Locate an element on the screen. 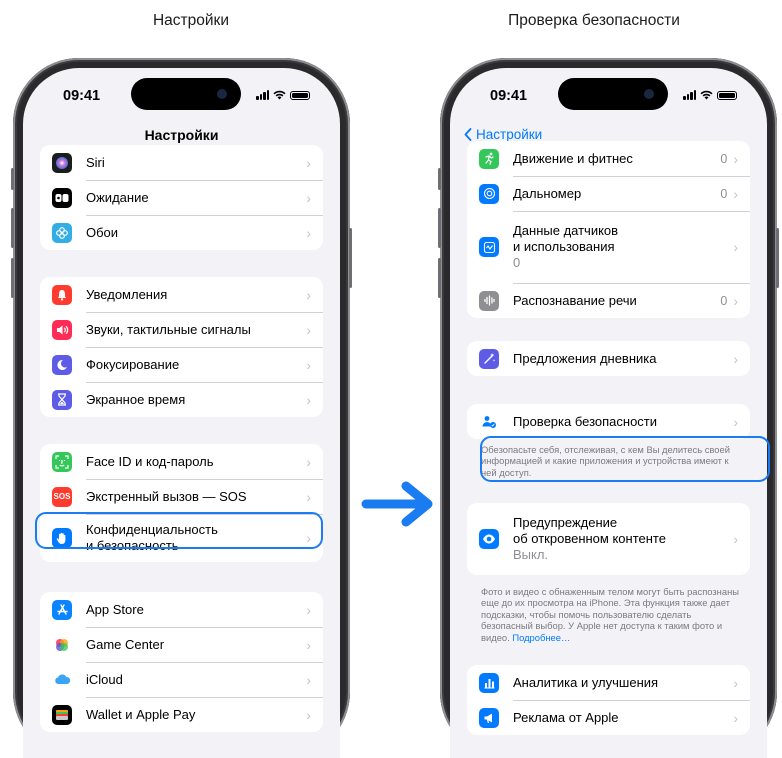 The image size is (782, 758). privacy-row-ads: Реклама от Apple › is located at coordinates (608, 717).